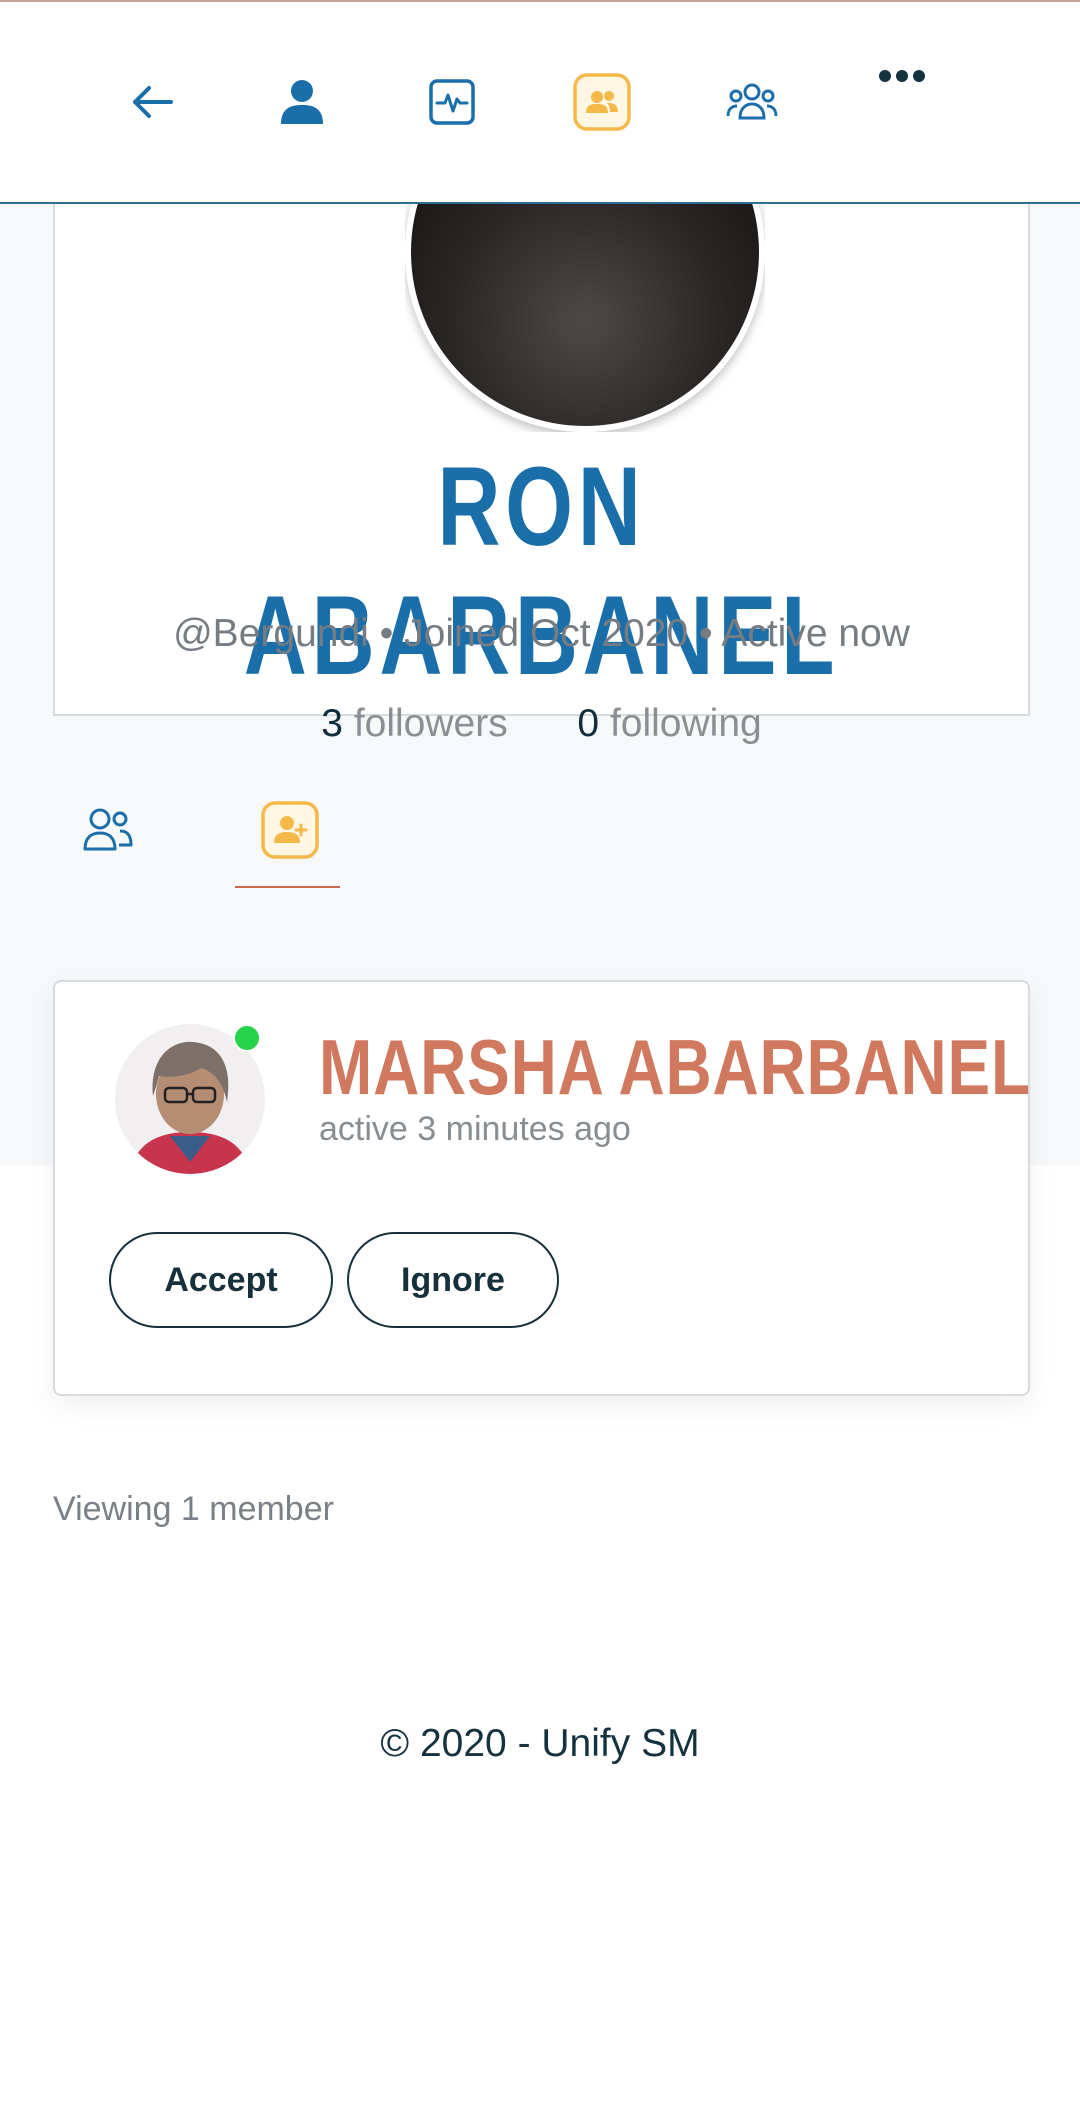 Image resolution: width=1080 pixels, height=2116 pixels. I want to click on followers-link: 3 followers, so click(419, 723).